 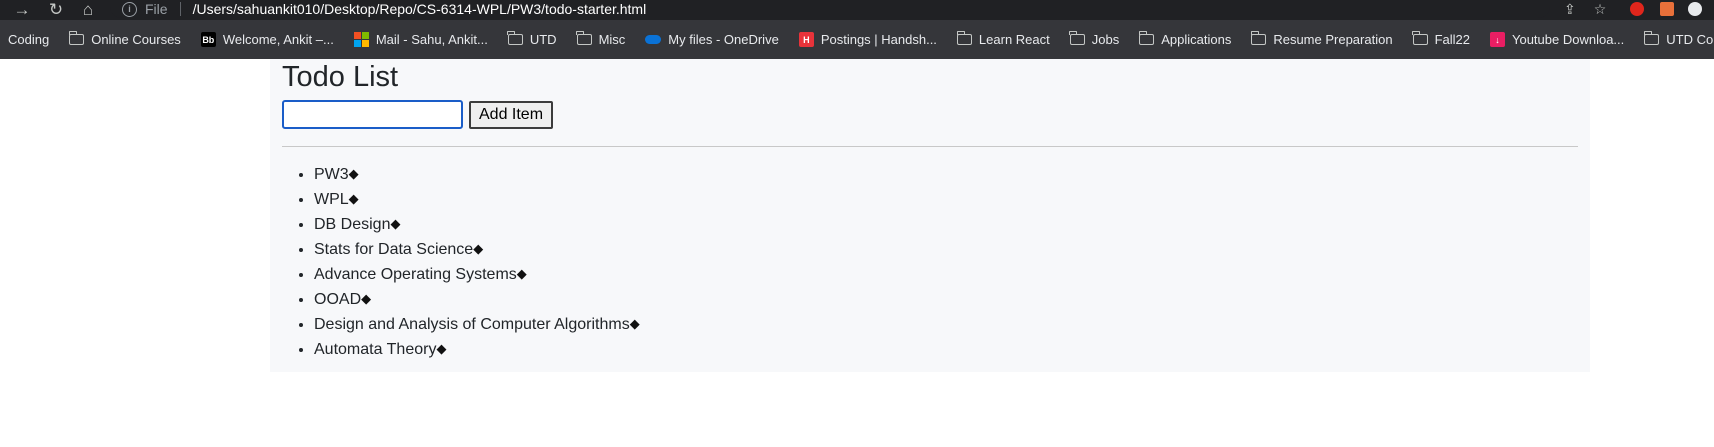 I want to click on bookmark-item: Resume Preparation, so click(x=1321, y=39).